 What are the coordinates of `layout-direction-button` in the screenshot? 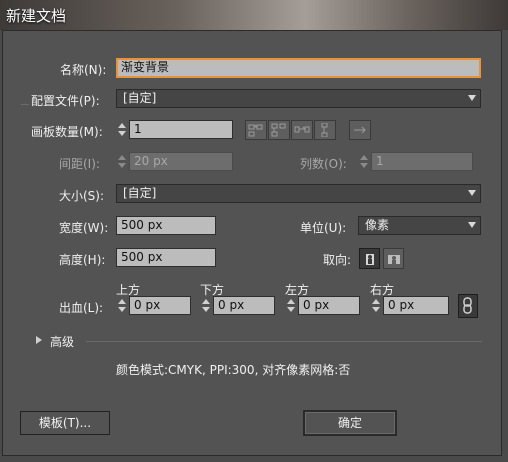 It's located at (360, 130).